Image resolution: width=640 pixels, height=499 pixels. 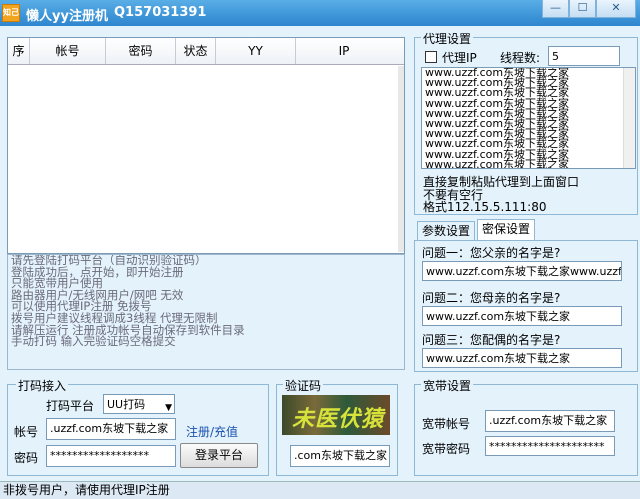 I want to click on broadband-legend: 宽带设置, so click(x=447, y=385).